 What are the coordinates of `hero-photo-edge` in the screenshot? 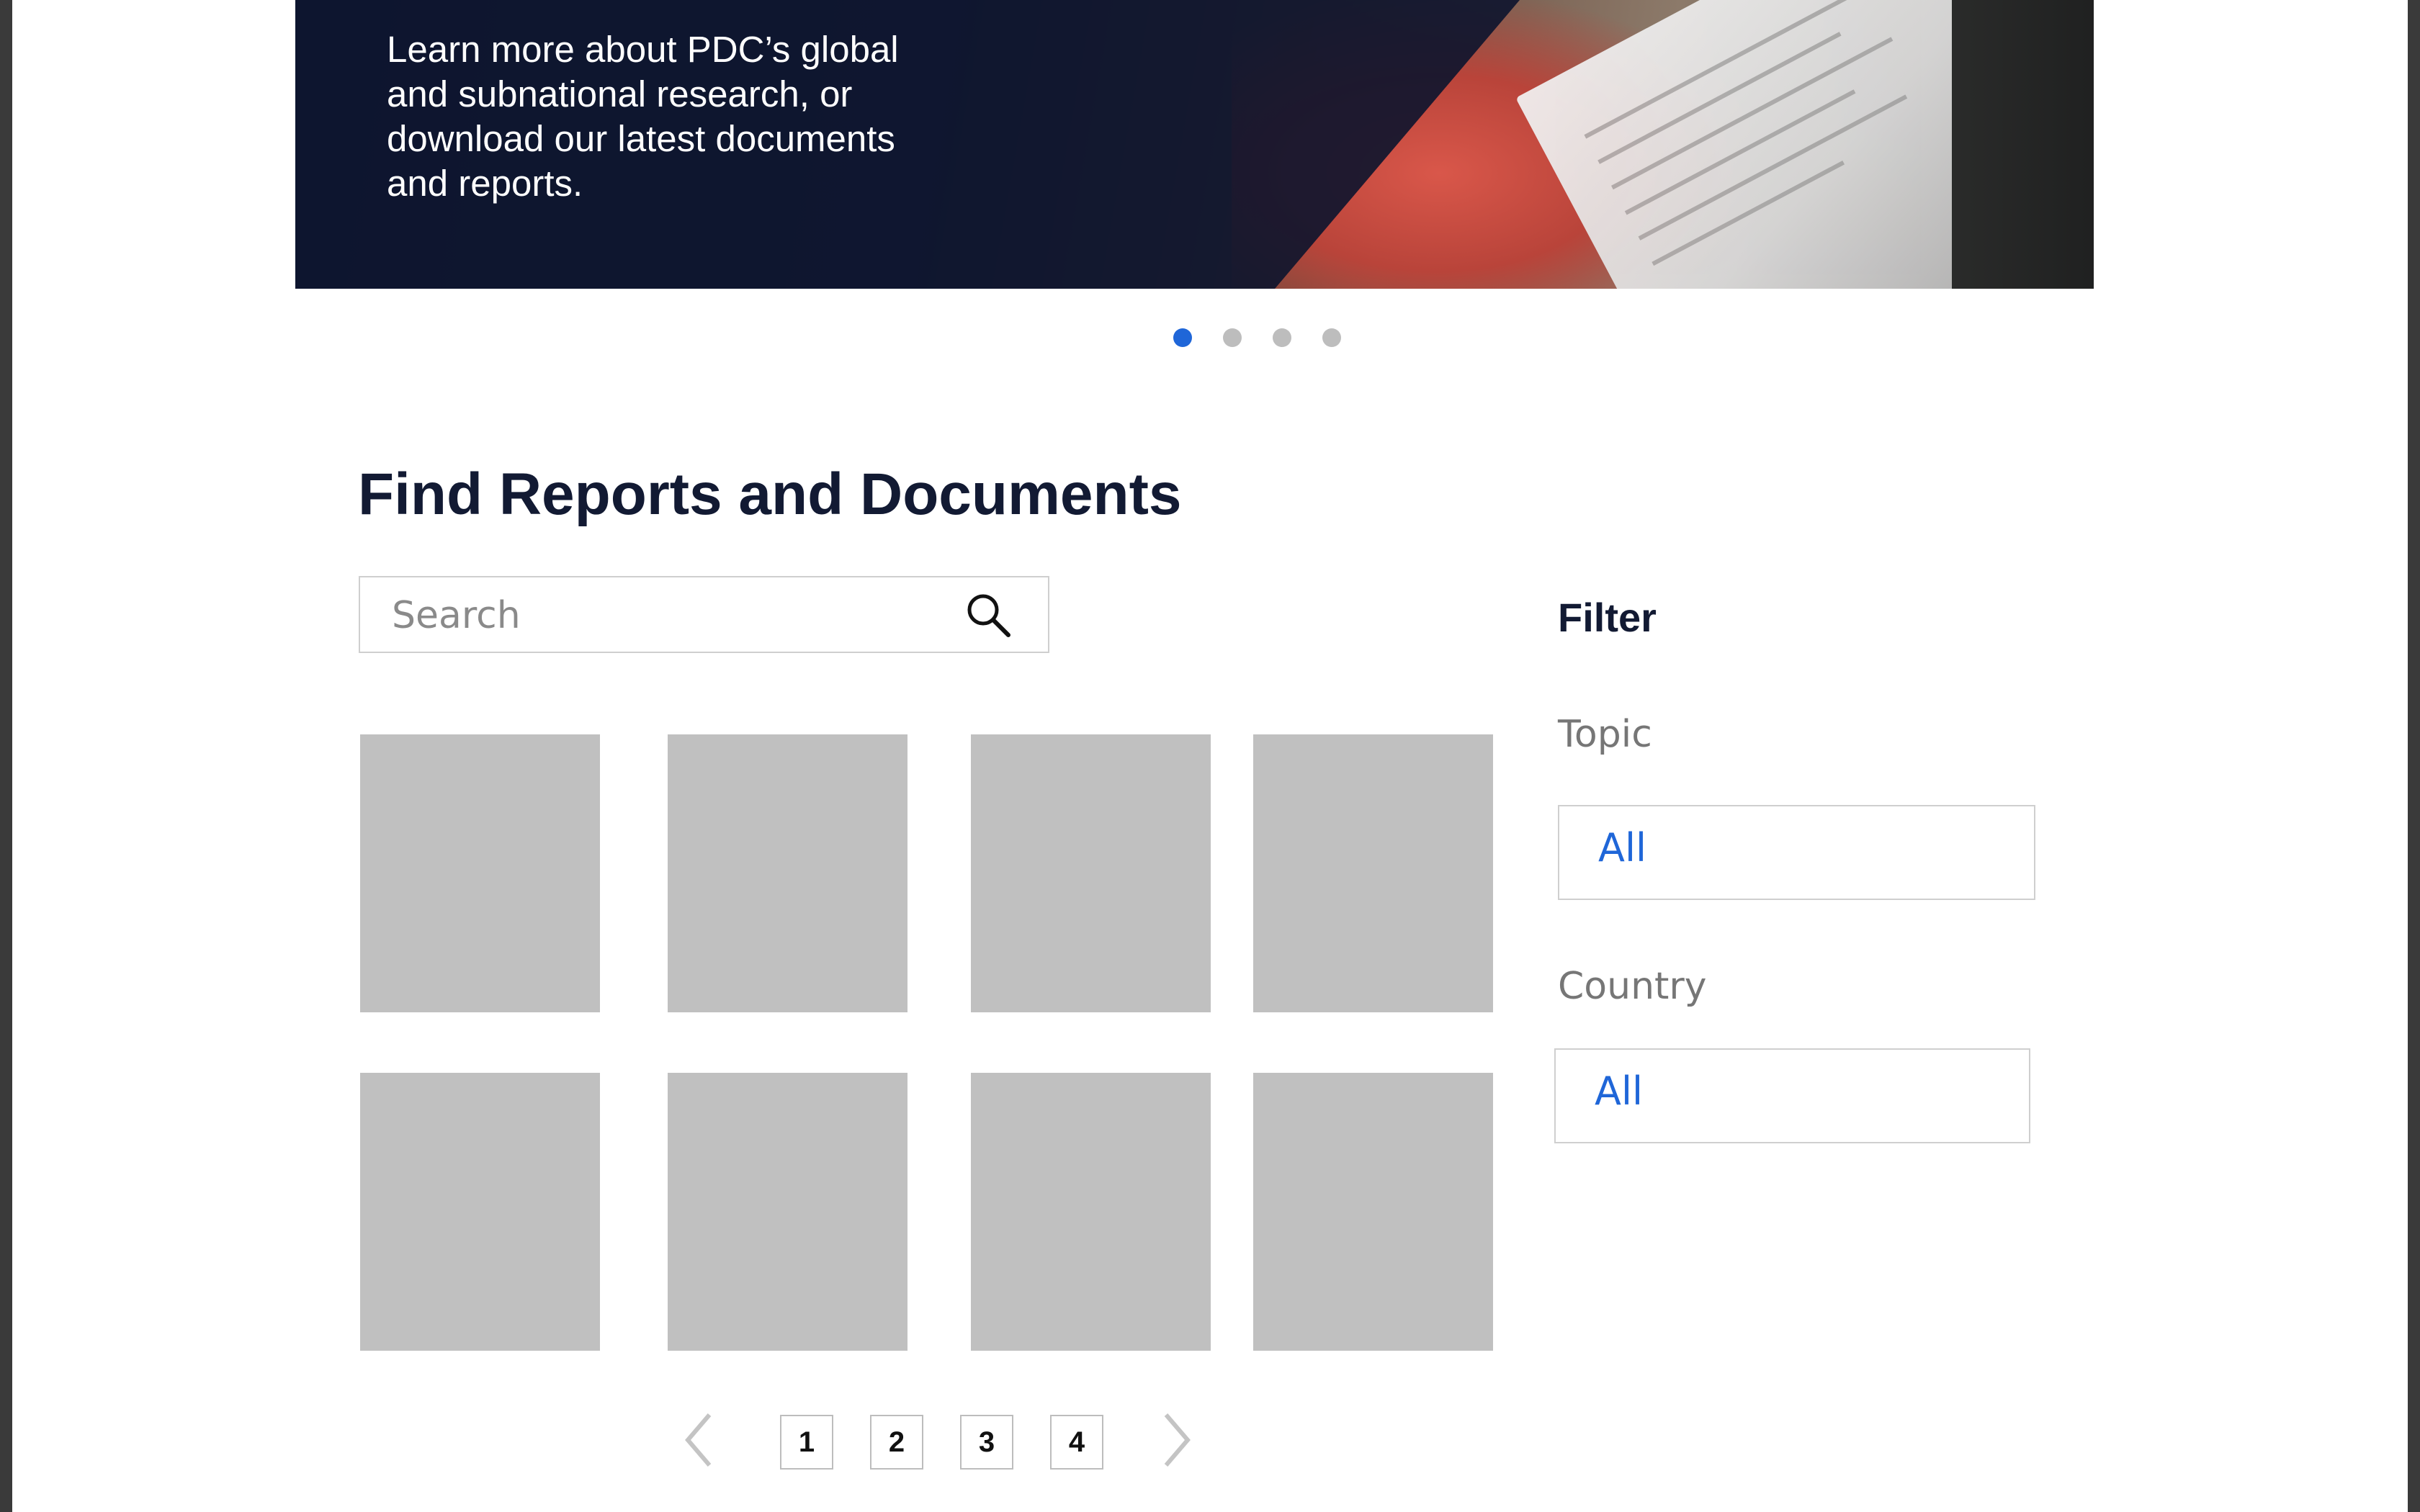 It's located at (2023, 144).